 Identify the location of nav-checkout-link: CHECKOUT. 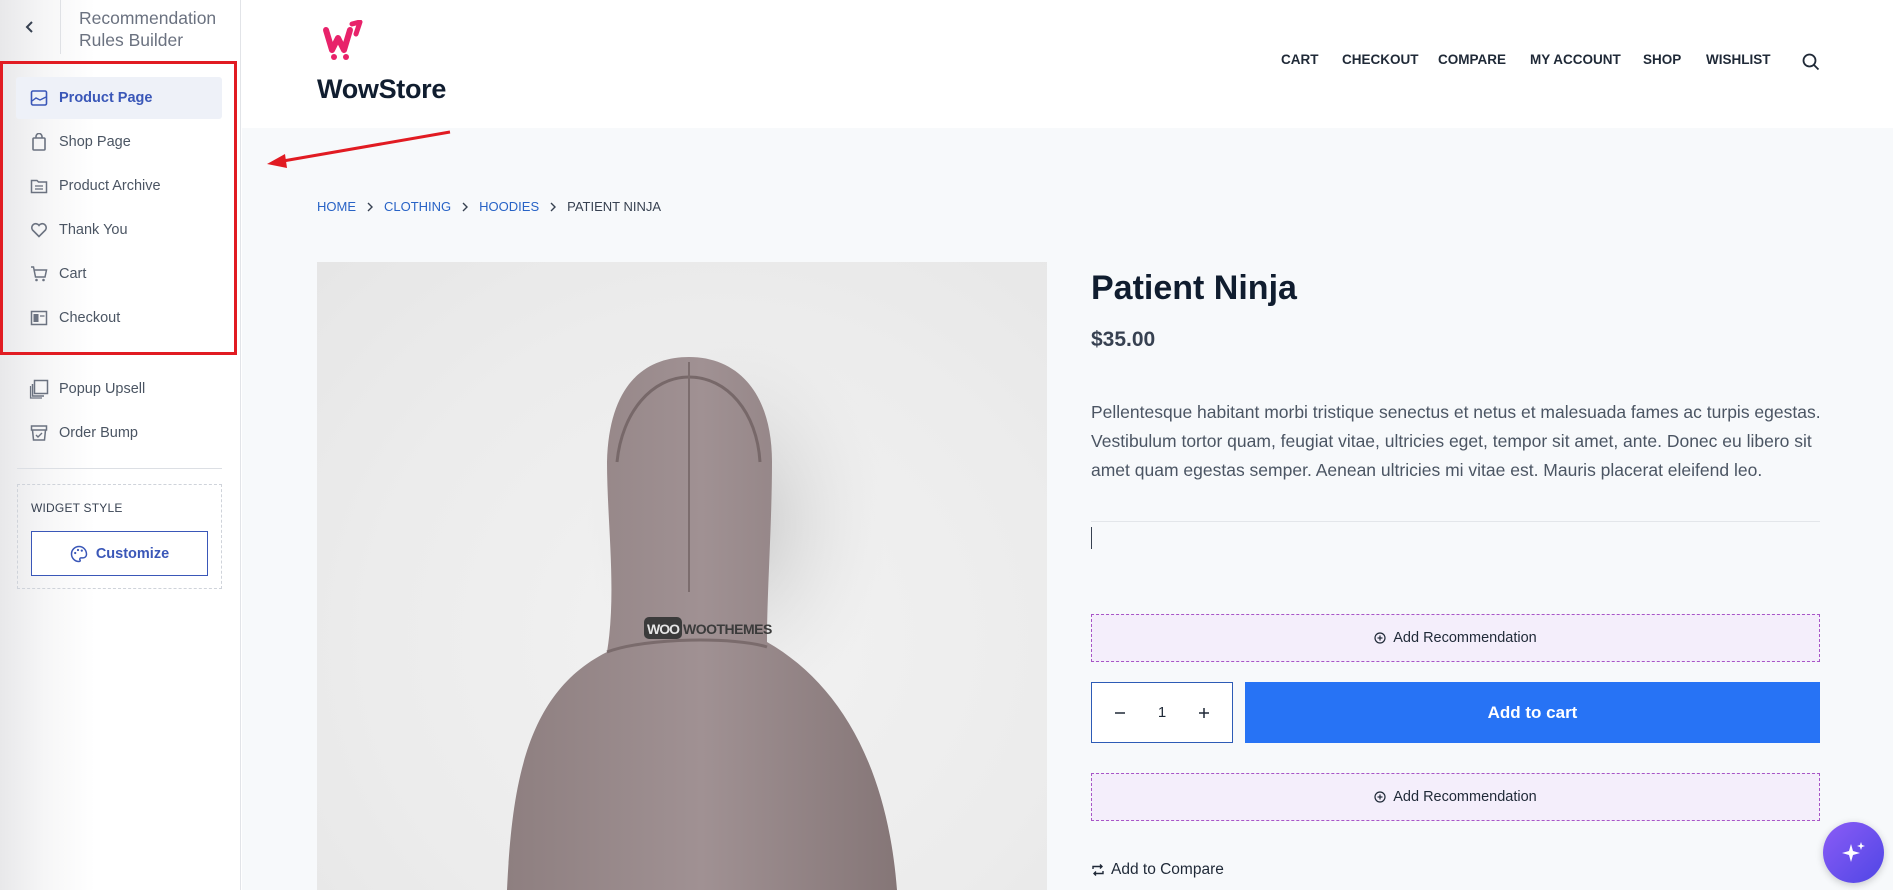
(1380, 59).